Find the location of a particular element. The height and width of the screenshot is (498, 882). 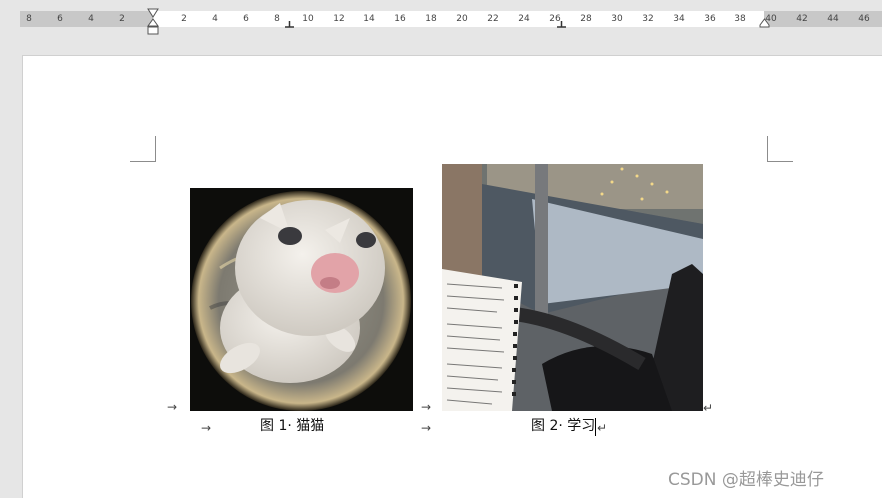

ruler-label: 10 is located at coordinates (308, 19).